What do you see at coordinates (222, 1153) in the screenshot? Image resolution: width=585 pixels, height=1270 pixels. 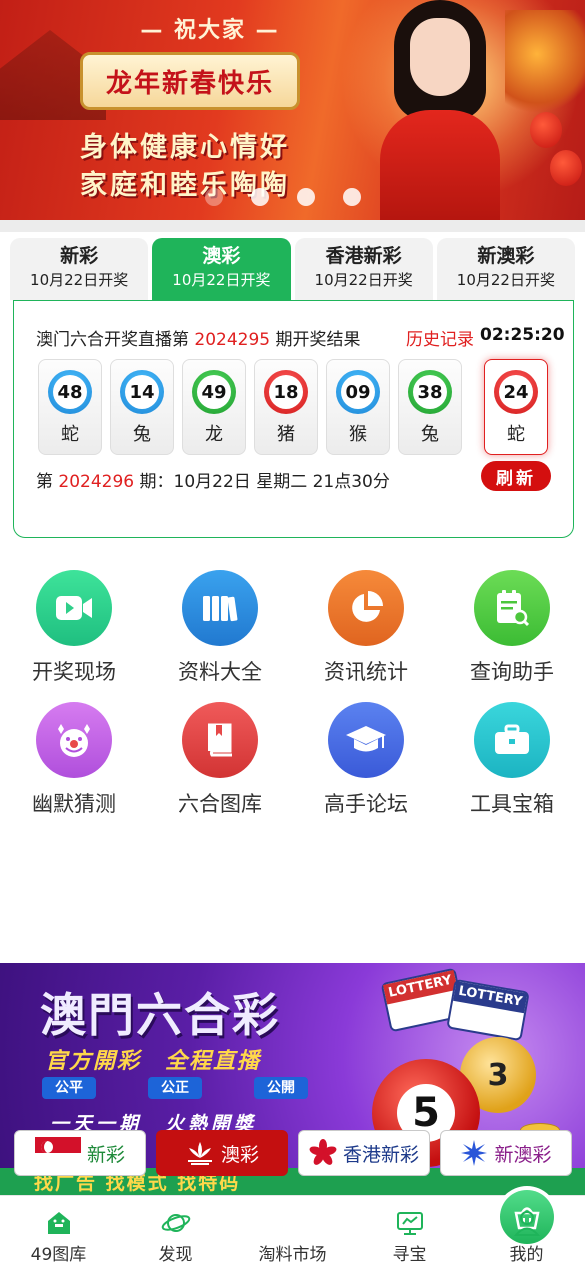 I see `region-button-aocai: 澳彩` at bounding box center [222, 1153].